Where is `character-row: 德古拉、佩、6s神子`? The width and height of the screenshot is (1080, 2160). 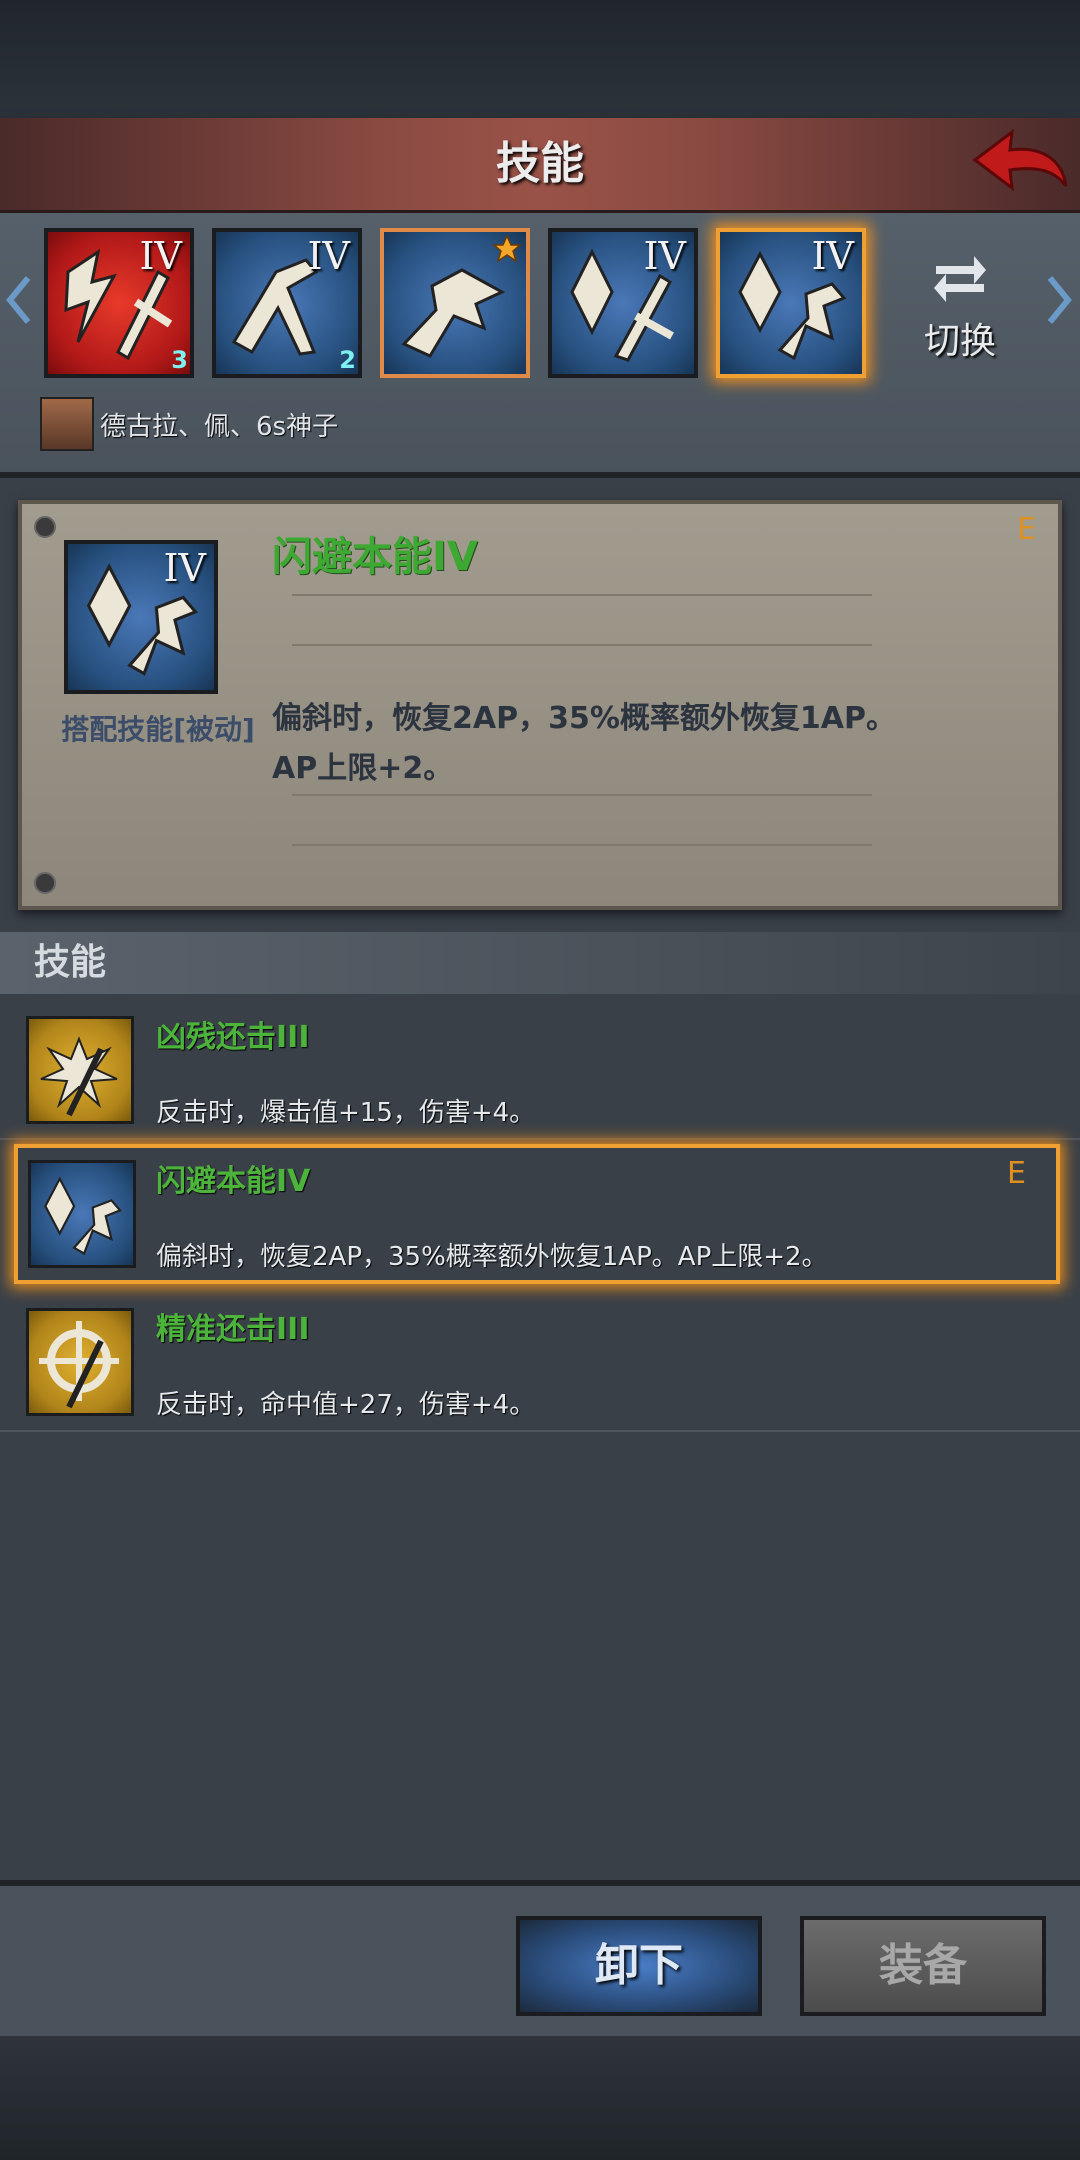 character-row: 德古拉、佩、6s神子 is located at coordinates (189, 424).